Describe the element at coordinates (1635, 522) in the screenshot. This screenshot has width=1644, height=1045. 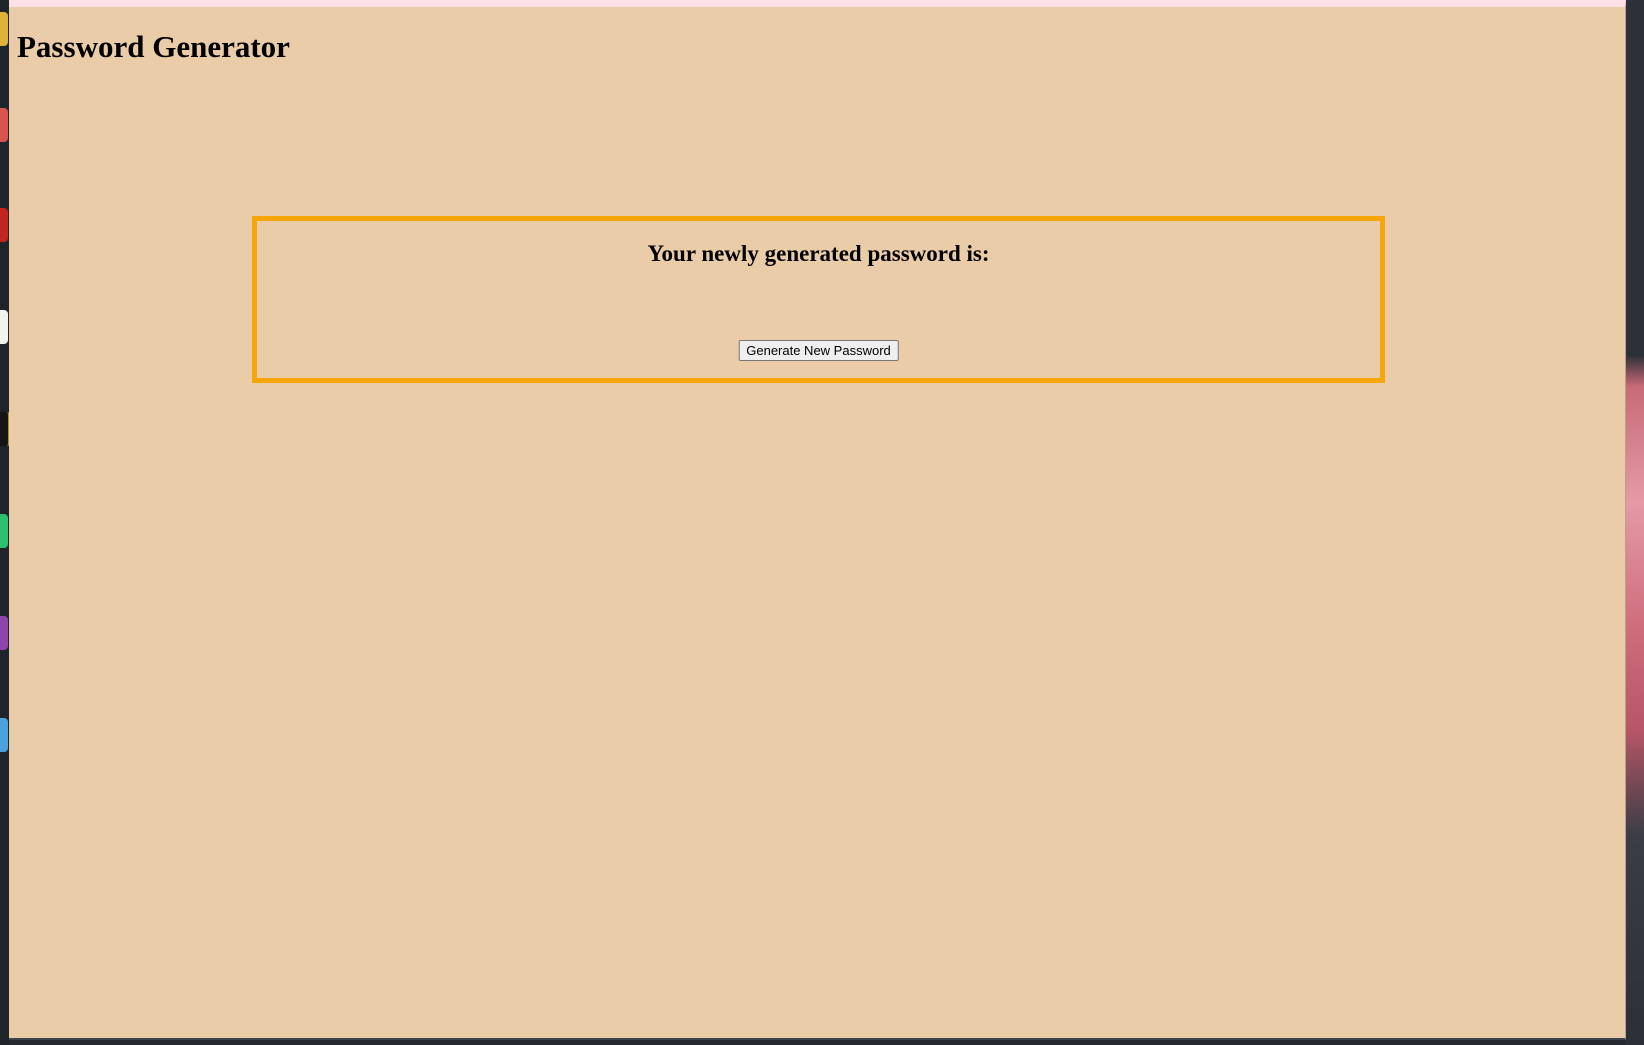
I see `desktop-wallpaper` at that location.